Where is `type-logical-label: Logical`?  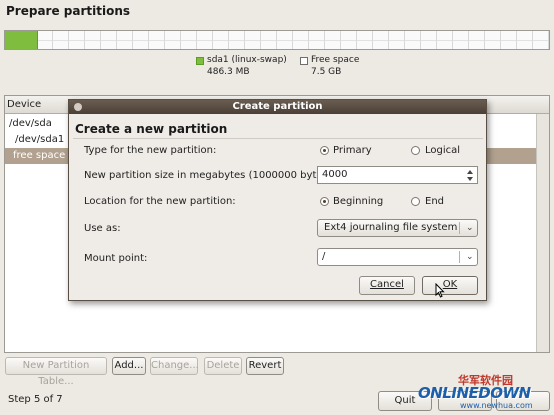 type-logical-label: Logical is located at coordinates (442, 150).